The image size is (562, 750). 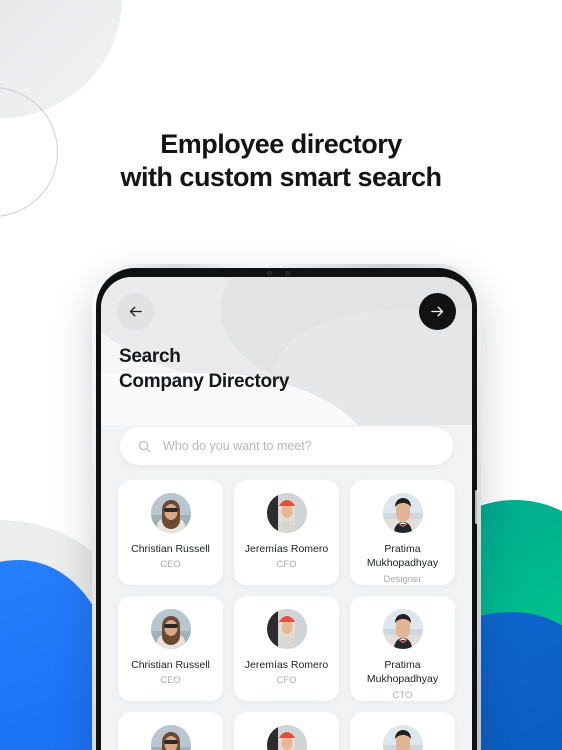 I want to click on screen-title-line-1: Search, so click(x=150, y=356).